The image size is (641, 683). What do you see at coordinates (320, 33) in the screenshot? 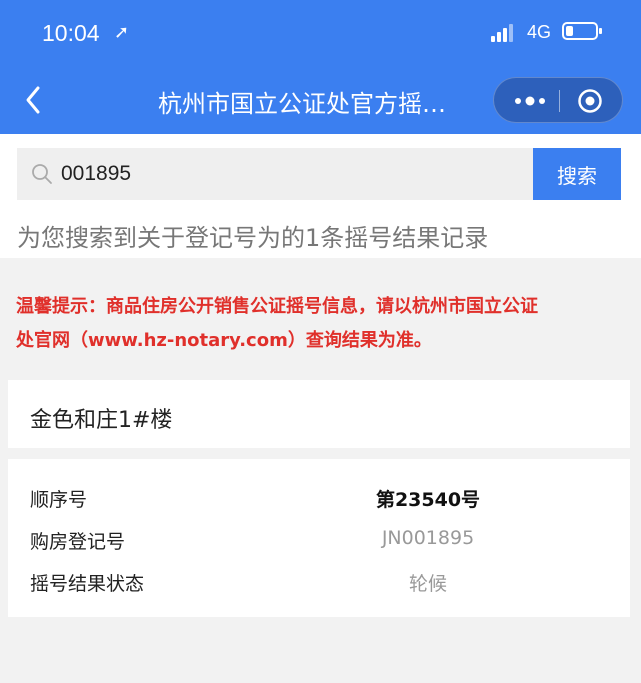
I see `status-bar: 10:04 ➚ 4G` at bounding box center [320, 33].